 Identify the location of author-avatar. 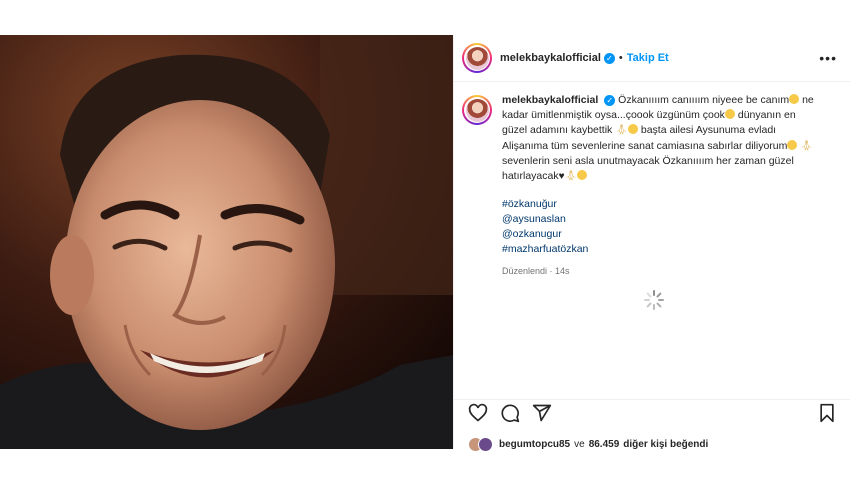
(477, 58).